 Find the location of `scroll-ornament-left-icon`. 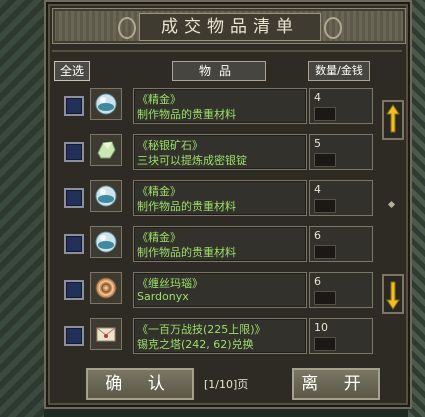

scroll-ornament-left-icon is located at coordinates (127, 28).